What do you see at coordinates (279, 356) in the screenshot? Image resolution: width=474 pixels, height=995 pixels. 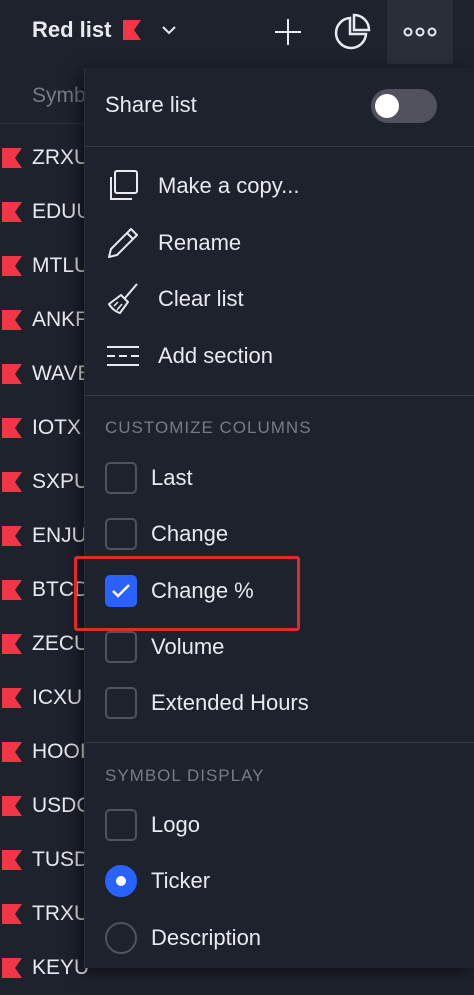 I see `add-section-item: Add section` at bounding box center [279, 356].